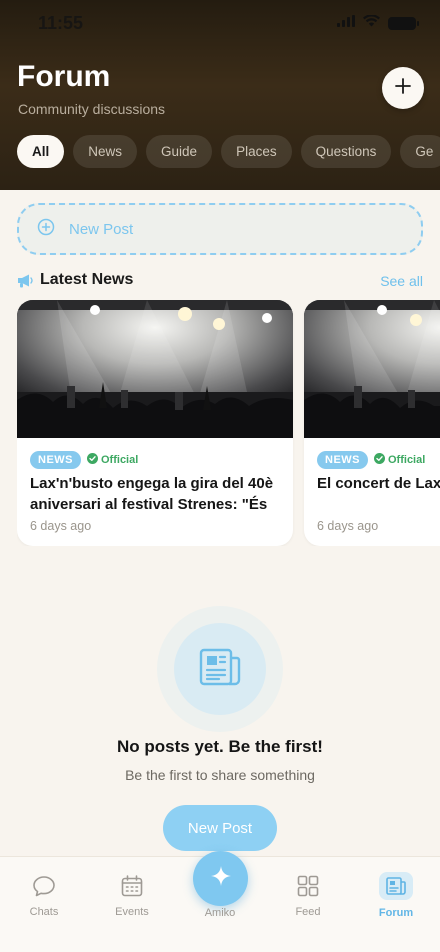 Image resolution: width=440 pixels, height=952 pixels. Describe the element at coordinates (220, 913) in the screenshot. I see `tab-amiko-label: Amiko` at that location.